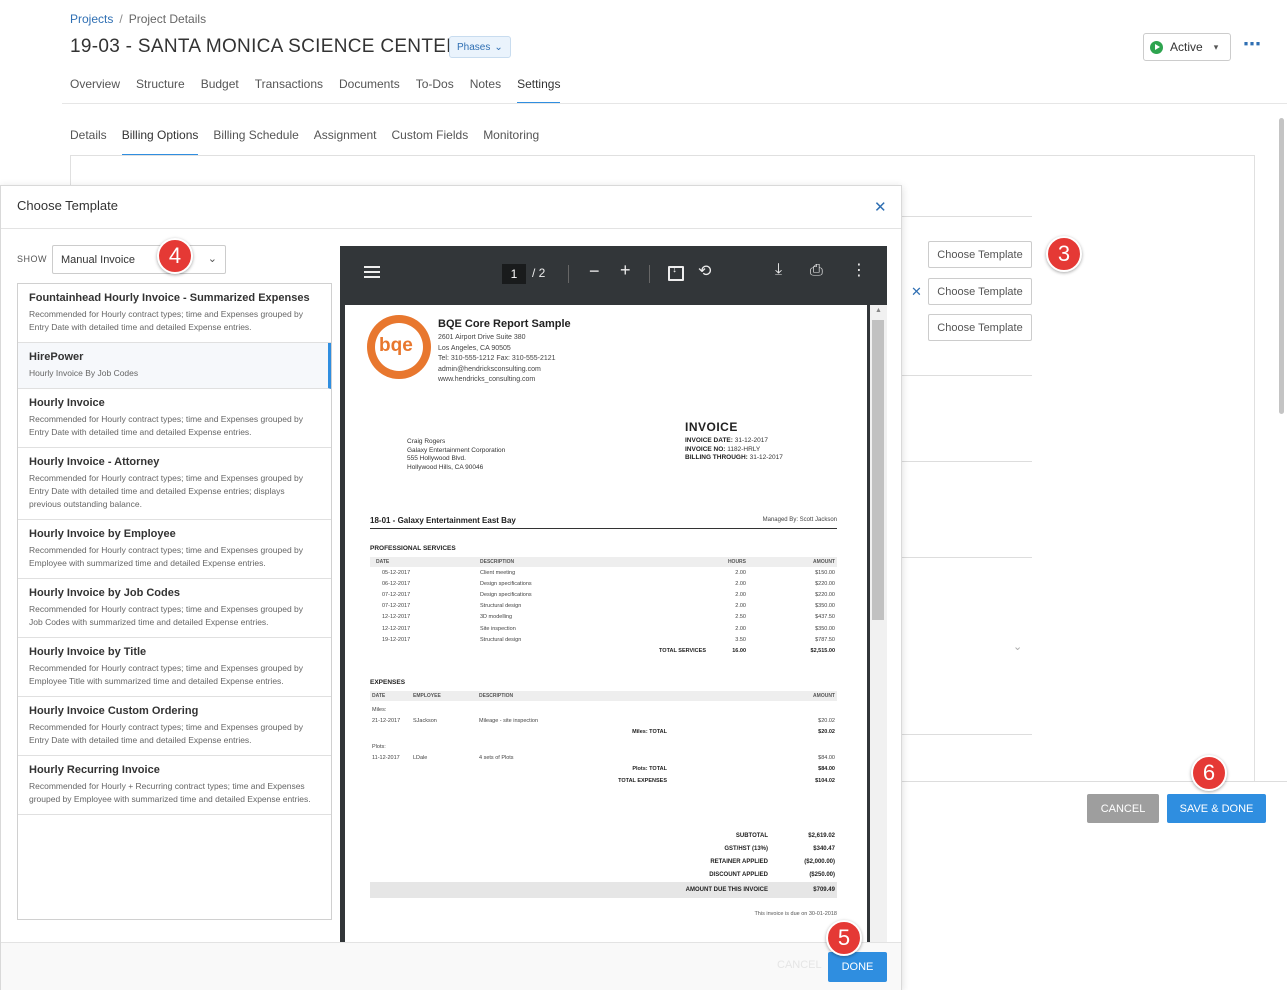 The width and height of the screenshot is (1287, 990). Describe the element at coordinates (480, 47) in the screenshot. I see `phases-dropdown: Phases ⌄` at that location.